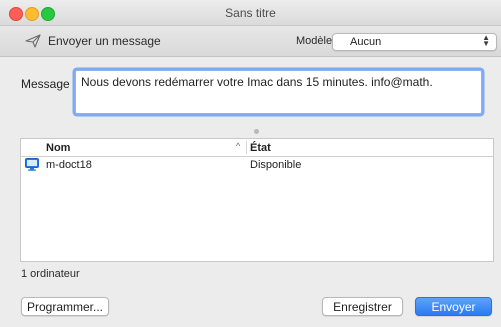  What do you see at coordinates (276, 165) in the screenshot?
I see `computer-state-cell: Disponible` at bounding box center [276, 165].